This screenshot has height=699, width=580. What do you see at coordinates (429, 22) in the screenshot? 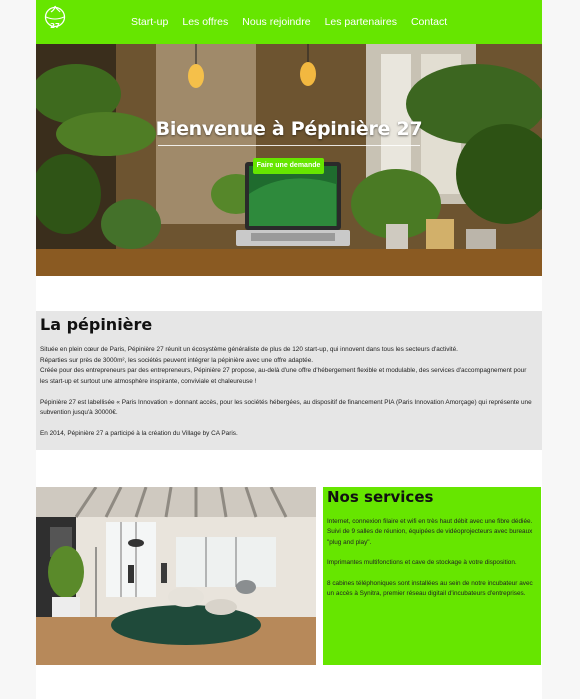
I see `nav-contact: Contact` at bounding box center [429, 22].